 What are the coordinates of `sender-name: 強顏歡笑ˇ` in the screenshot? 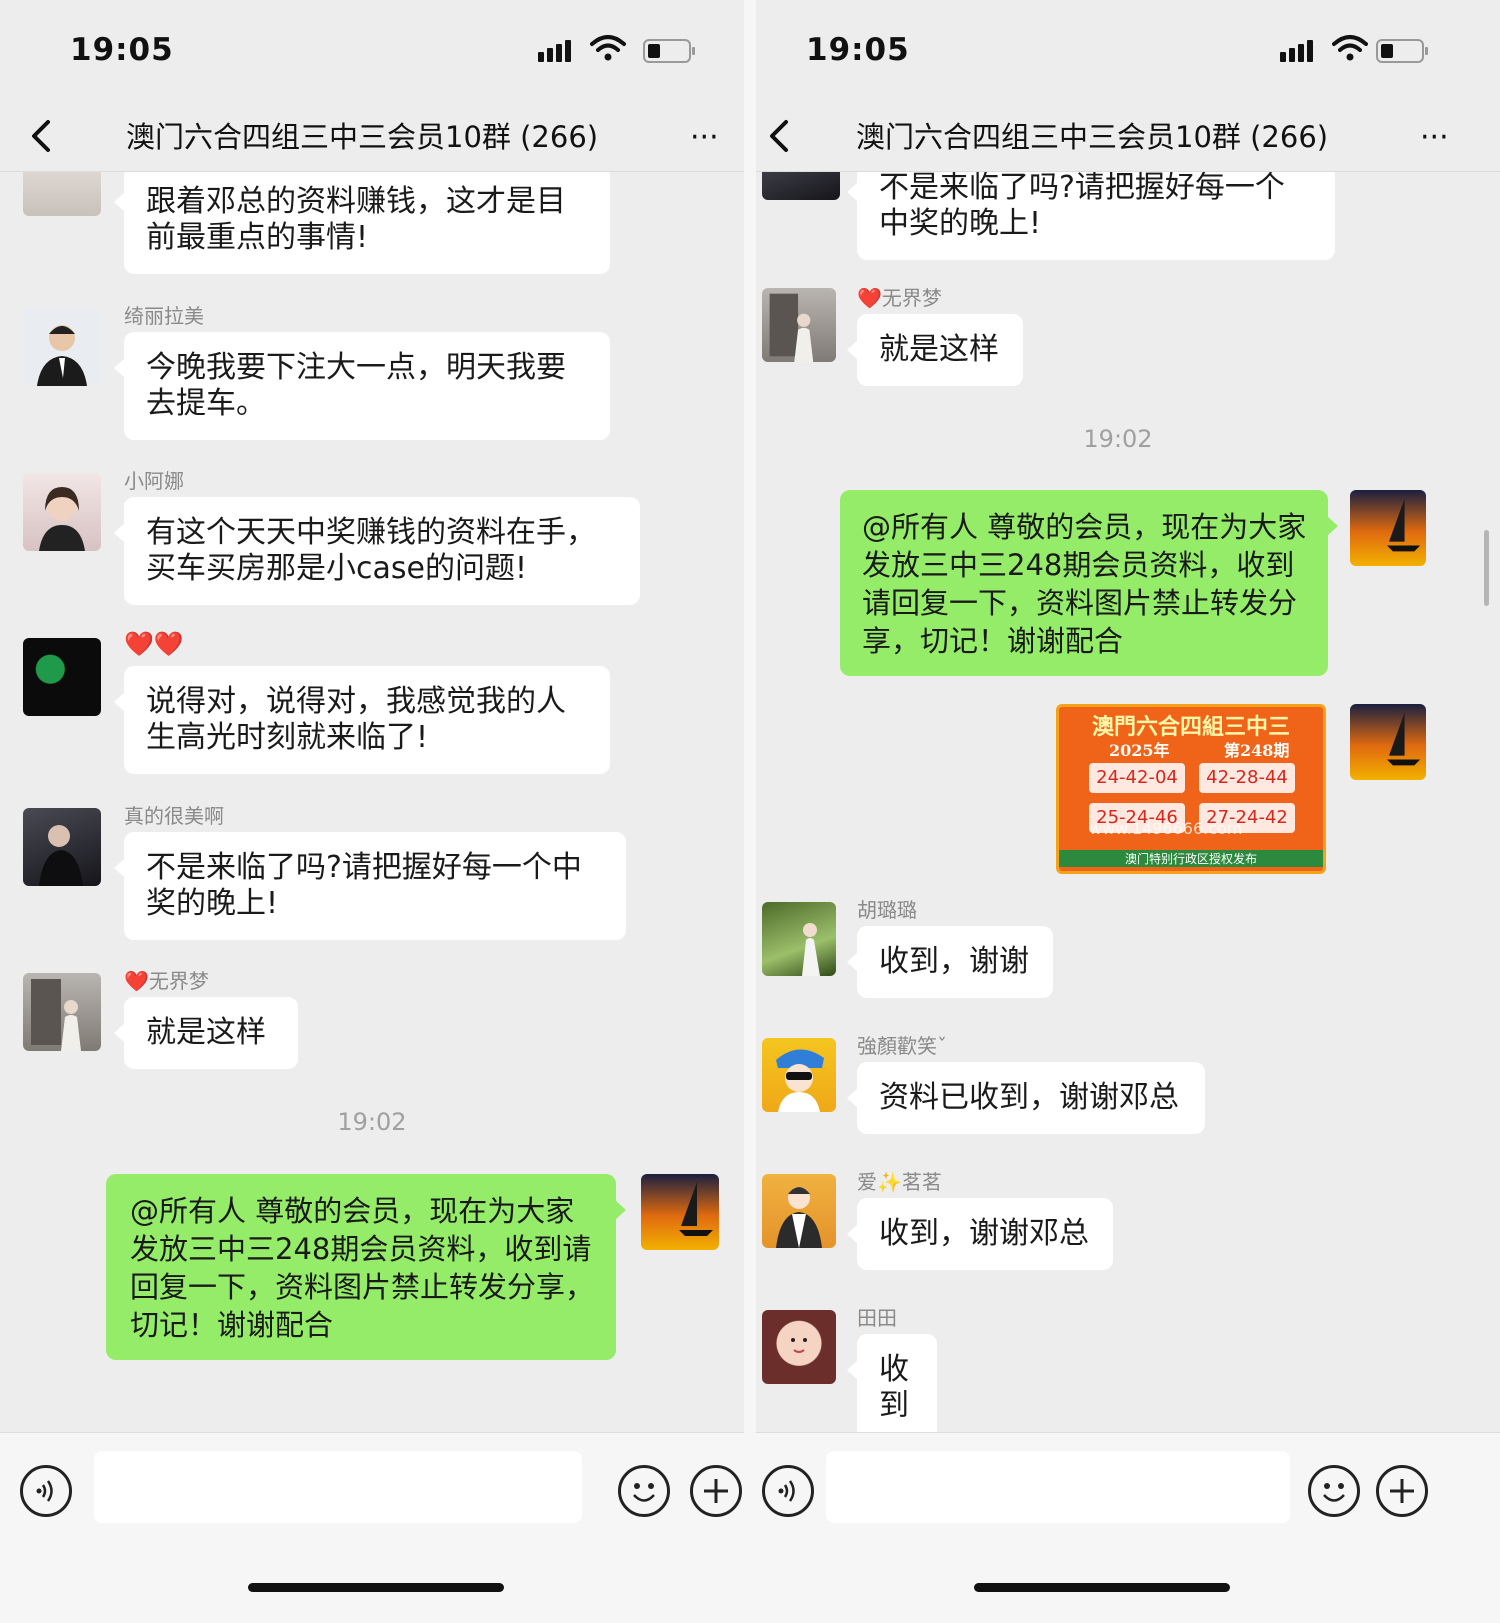 It's located at (902, 1046).